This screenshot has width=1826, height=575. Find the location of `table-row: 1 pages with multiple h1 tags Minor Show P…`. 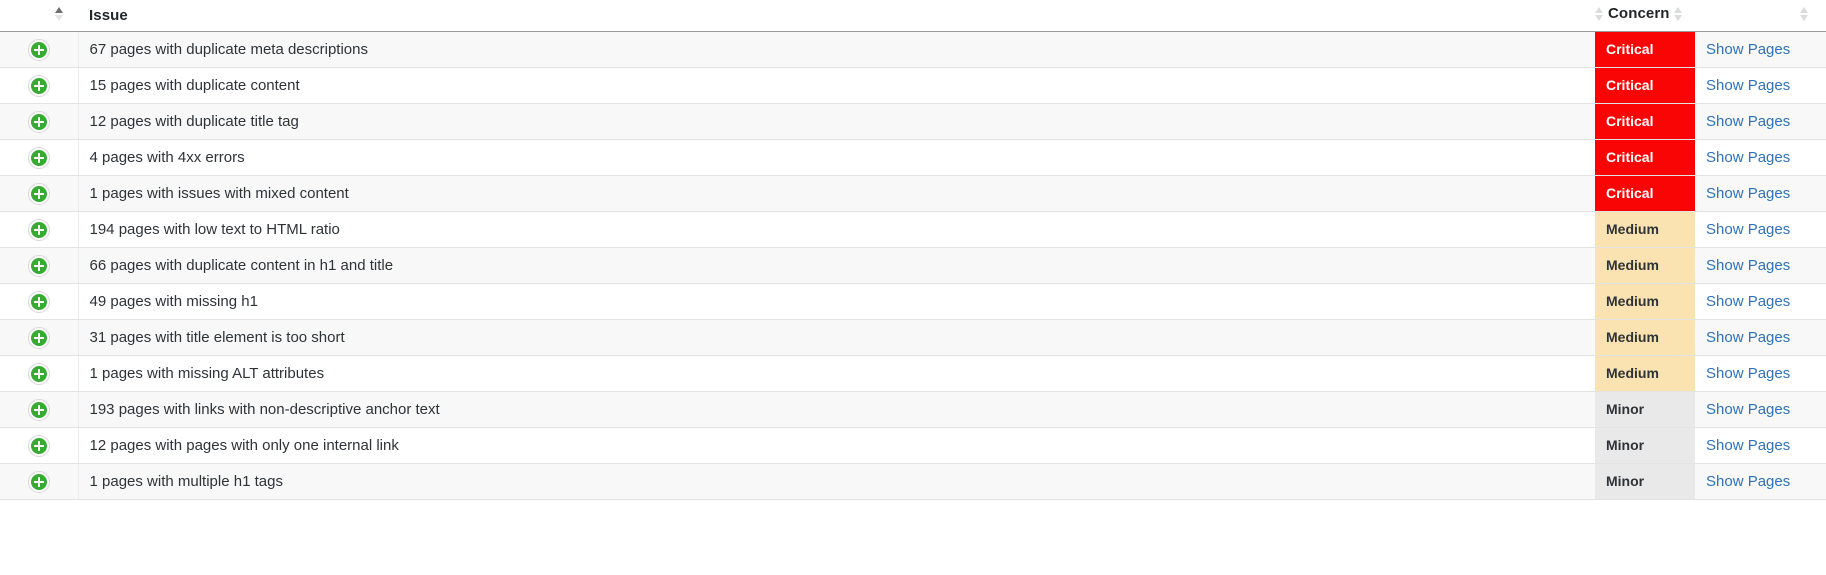

table-row: 1 pages with multiple h1 tags Minor Show P… is located at coordinates (913, 481).